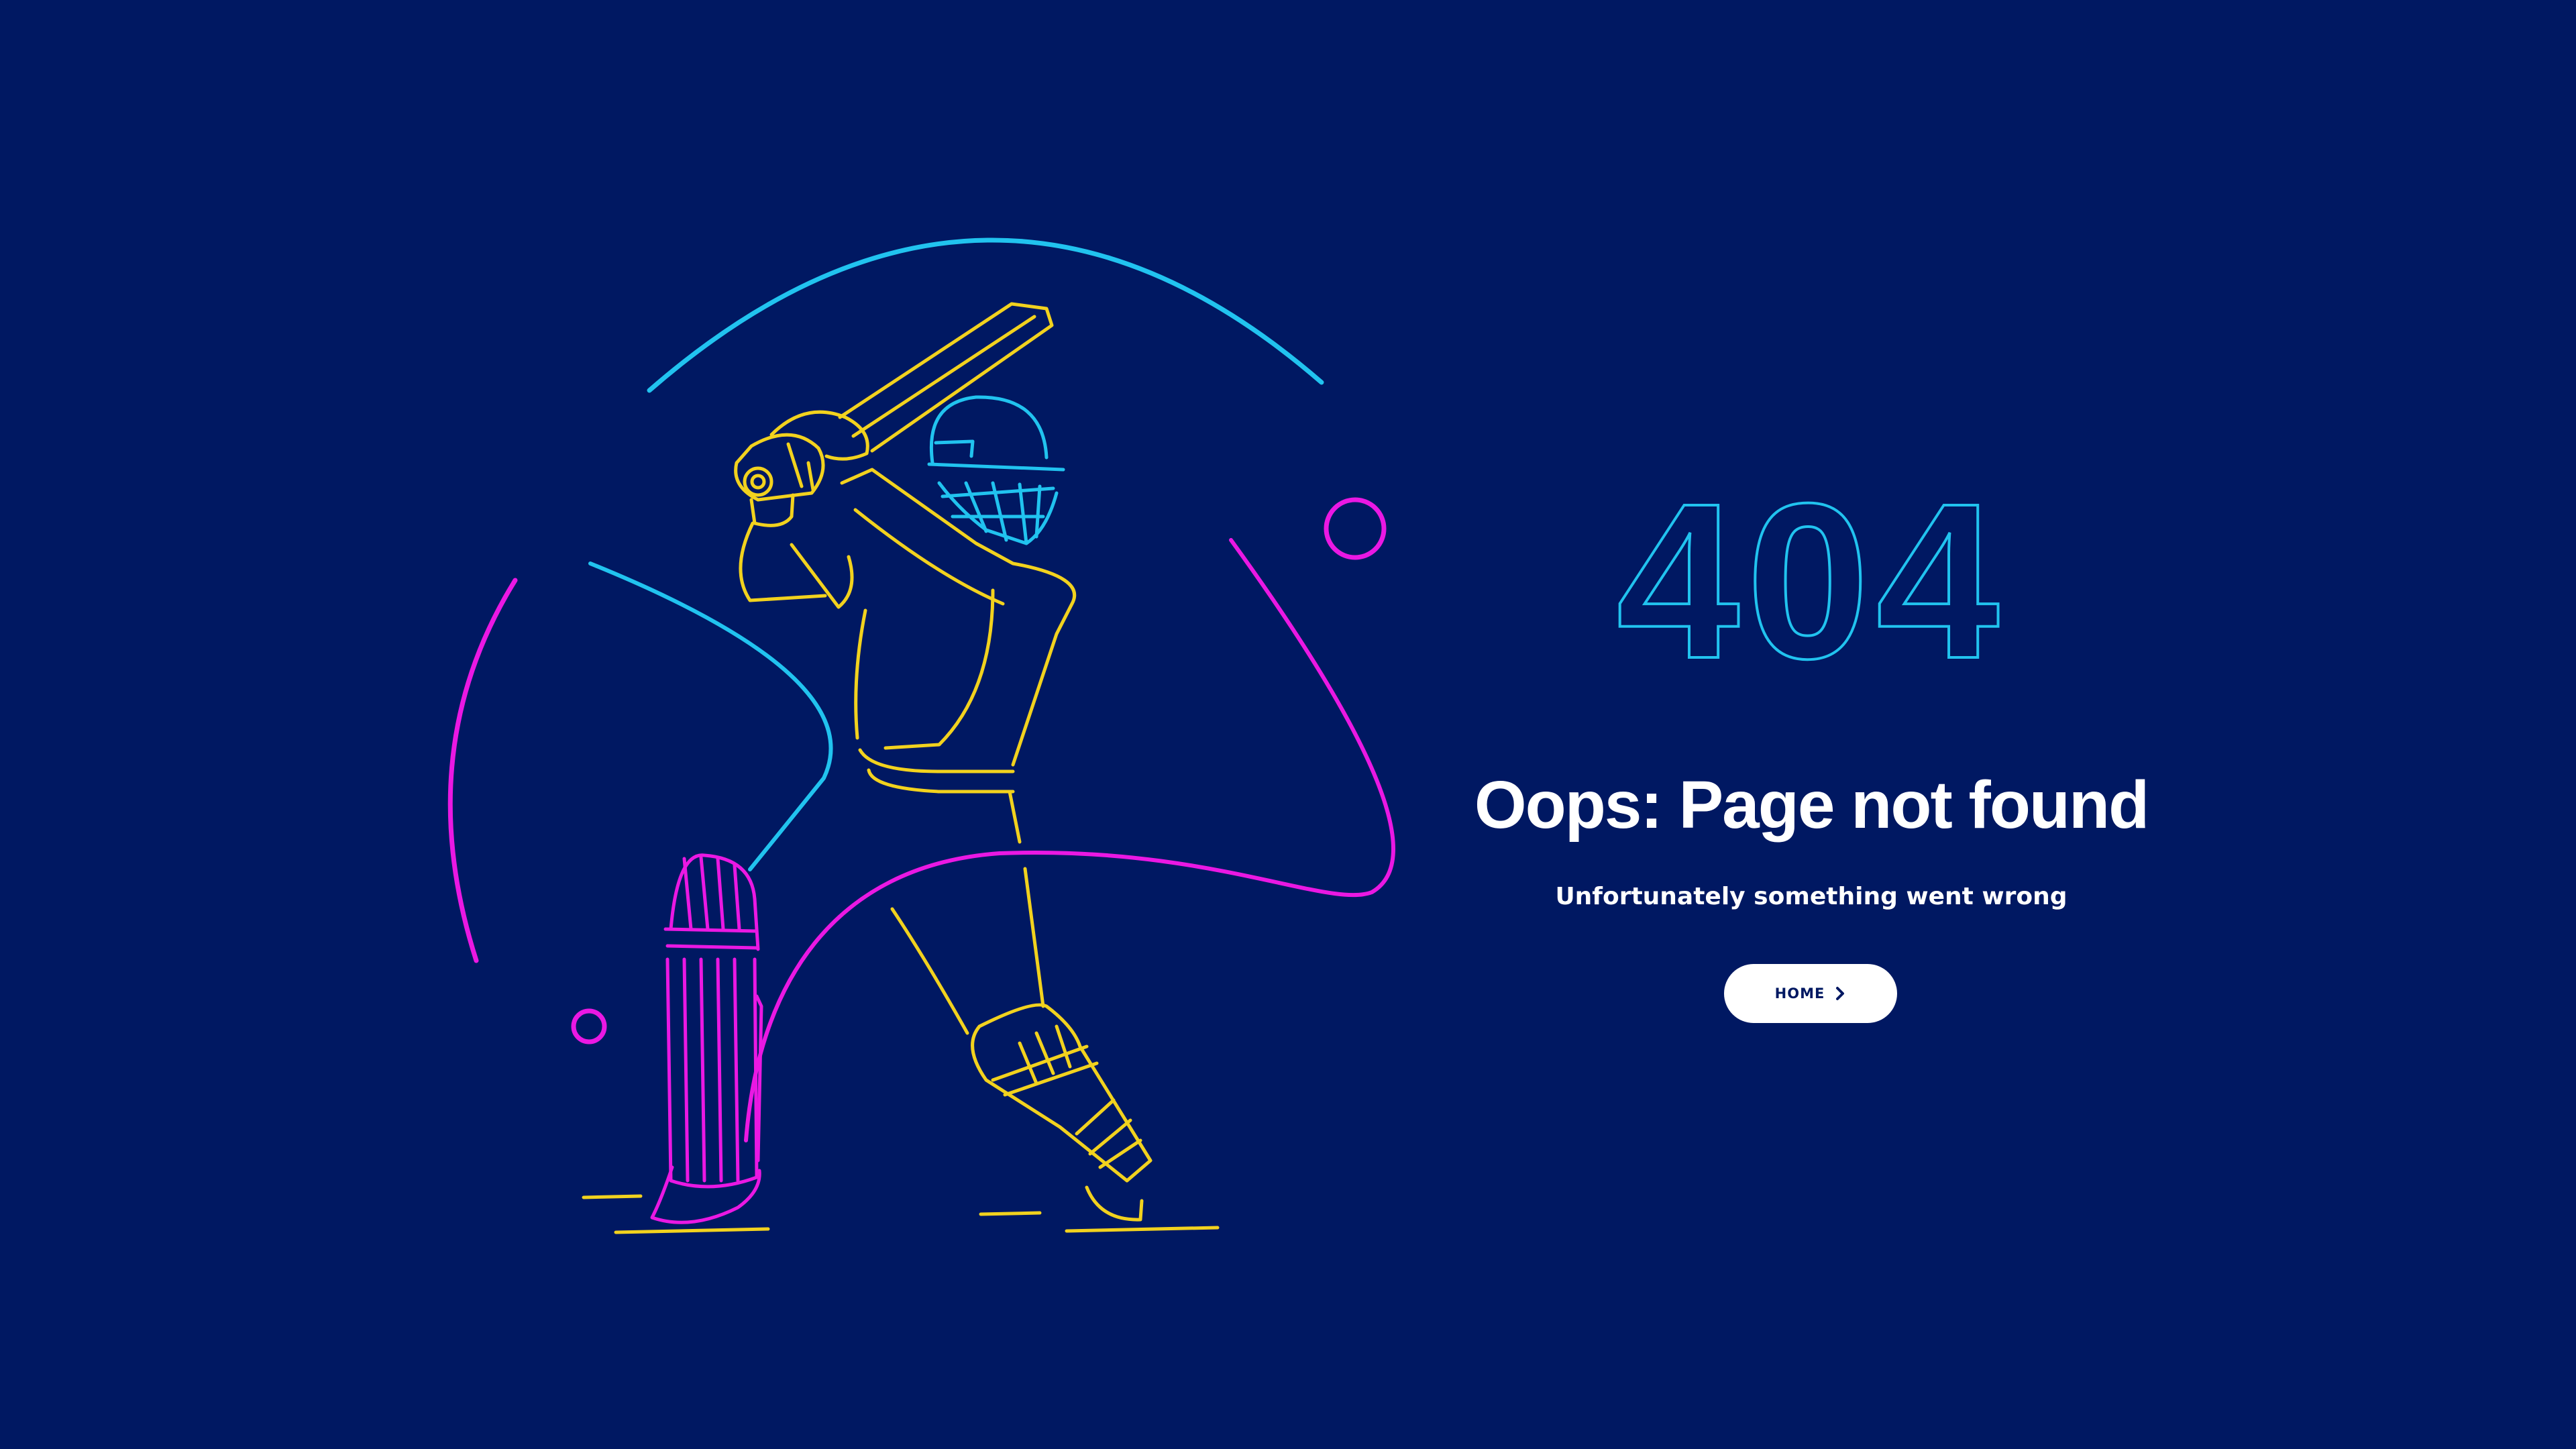  What do you see at coordinates (801, 468) in the screenshot?
I see `gloves` at bounding box center [801, 468].